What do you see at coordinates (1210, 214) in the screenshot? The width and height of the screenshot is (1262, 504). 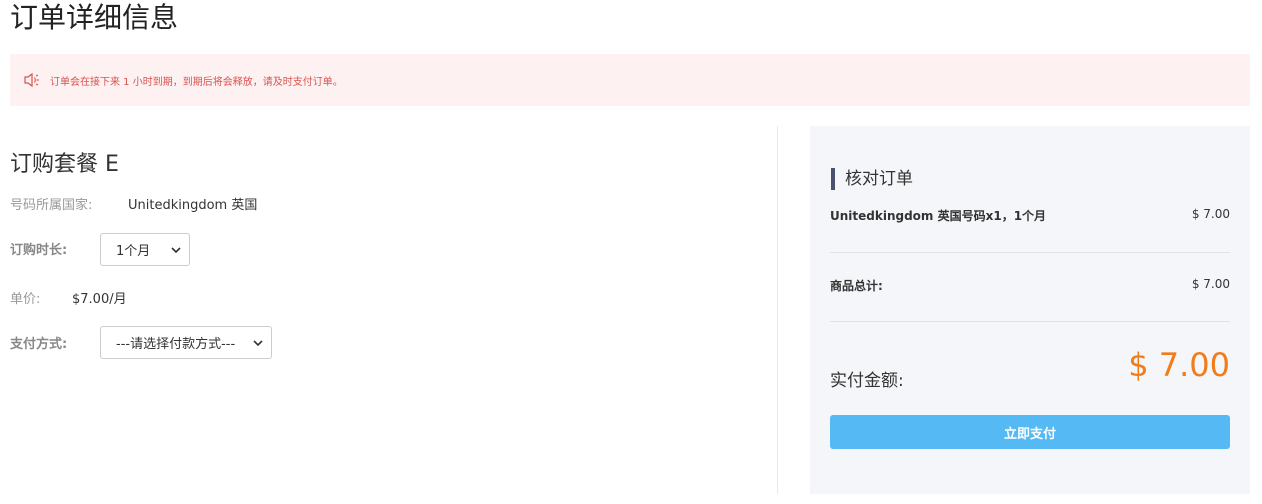 I see `order-item-price: $ 7.00` at bounding box center [1210, 214].